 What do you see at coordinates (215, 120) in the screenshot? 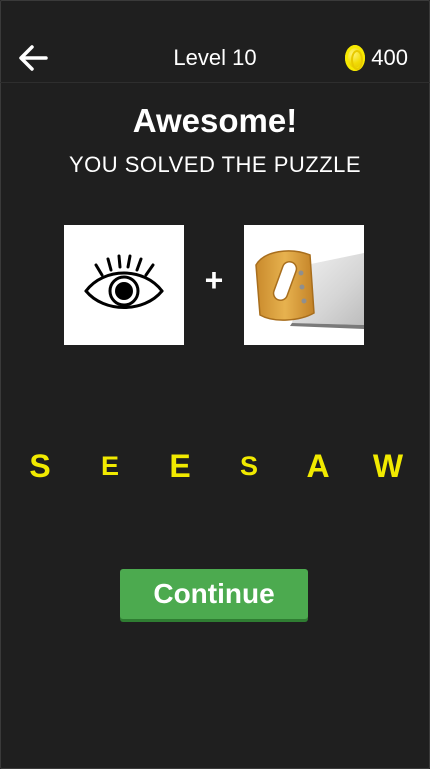
I see `success-title: Awesome!` at bounding box center [215, 120].